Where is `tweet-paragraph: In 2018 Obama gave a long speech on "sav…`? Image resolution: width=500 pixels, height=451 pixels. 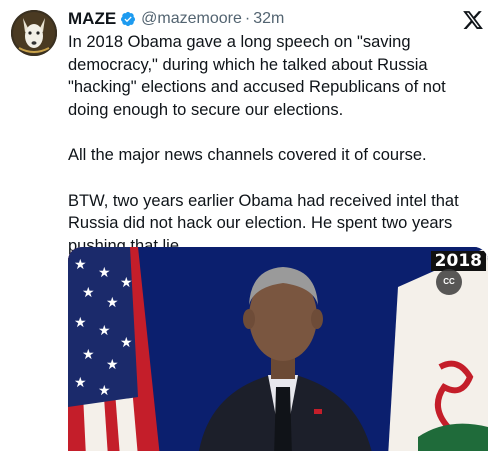
tweet-paragraph: In 2018 Obama gave a long speech on "sav… is located at coordinates (259, 76).